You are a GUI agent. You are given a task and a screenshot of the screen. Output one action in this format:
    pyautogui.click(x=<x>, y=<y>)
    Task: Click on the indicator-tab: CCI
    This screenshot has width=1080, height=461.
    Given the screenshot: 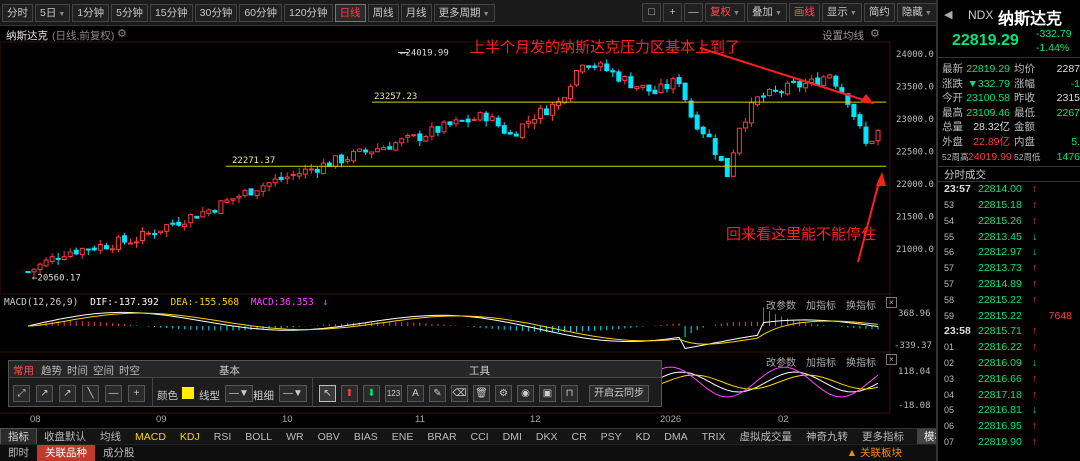 What is the action you would take?
    pyautogui.click(x=480, y=437)
    